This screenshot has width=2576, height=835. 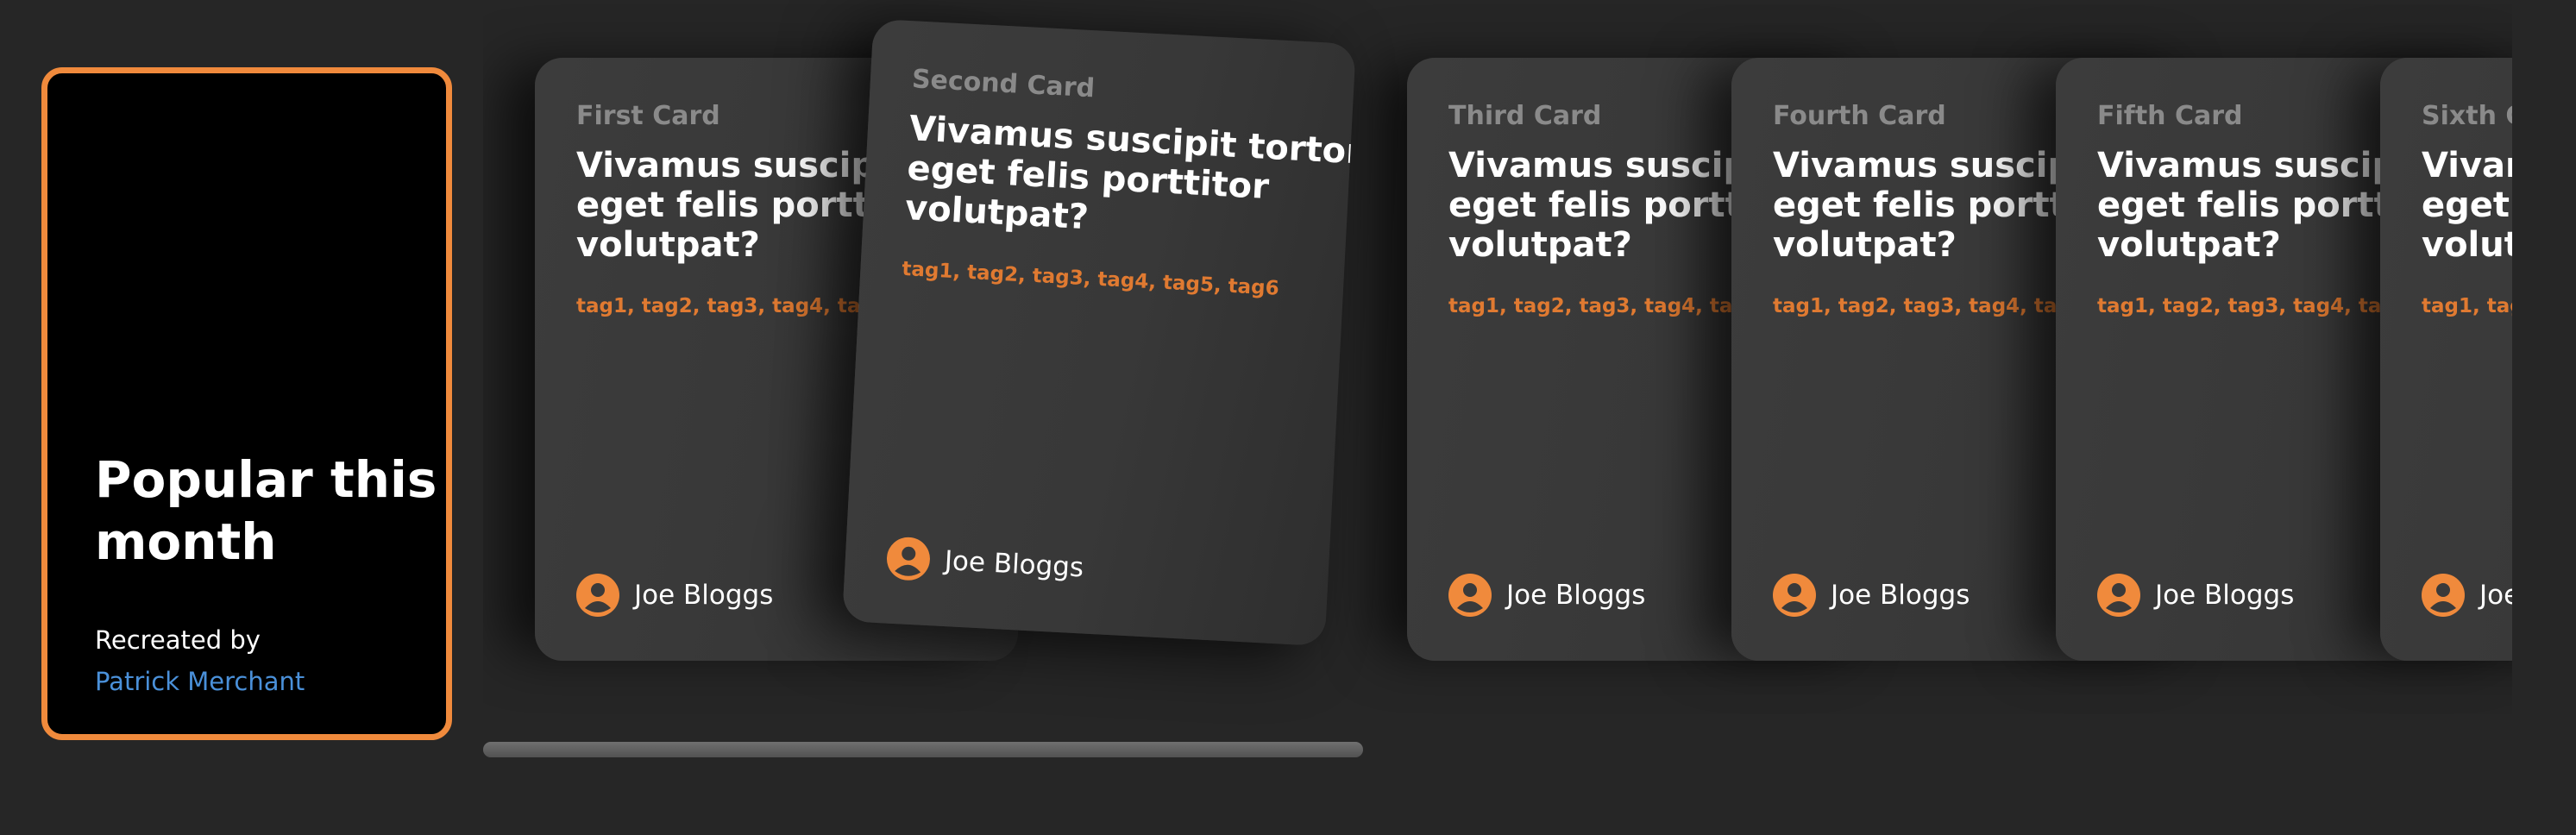 I want to click on card-label: Second Card, so click(x=1003, y=84).